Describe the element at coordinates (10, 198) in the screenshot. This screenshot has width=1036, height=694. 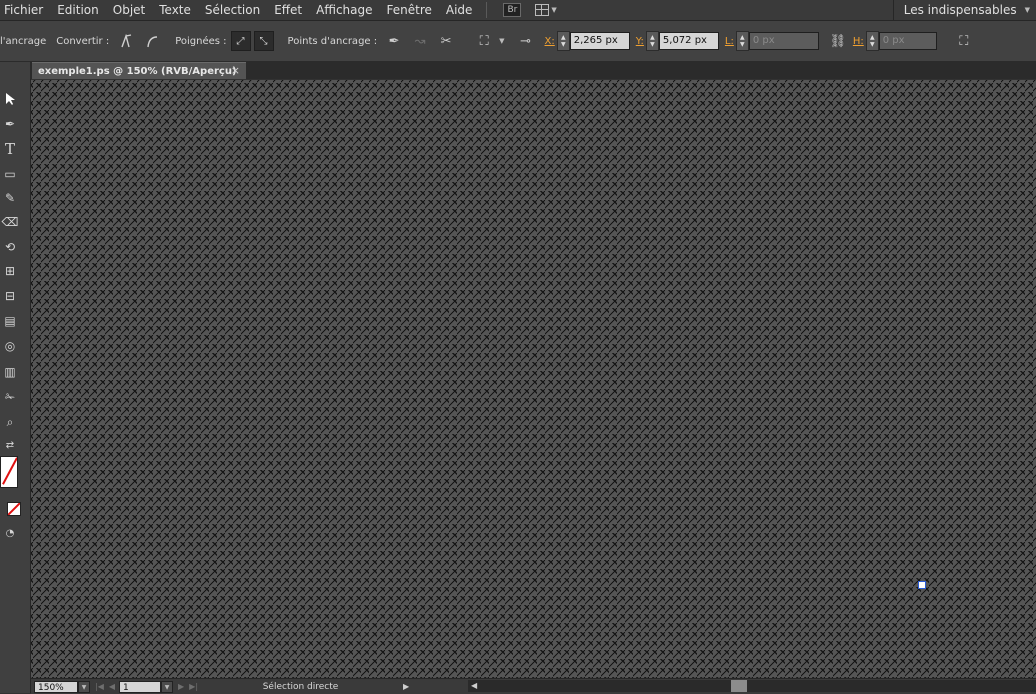
I see `brush-icon: ✎` at that location.